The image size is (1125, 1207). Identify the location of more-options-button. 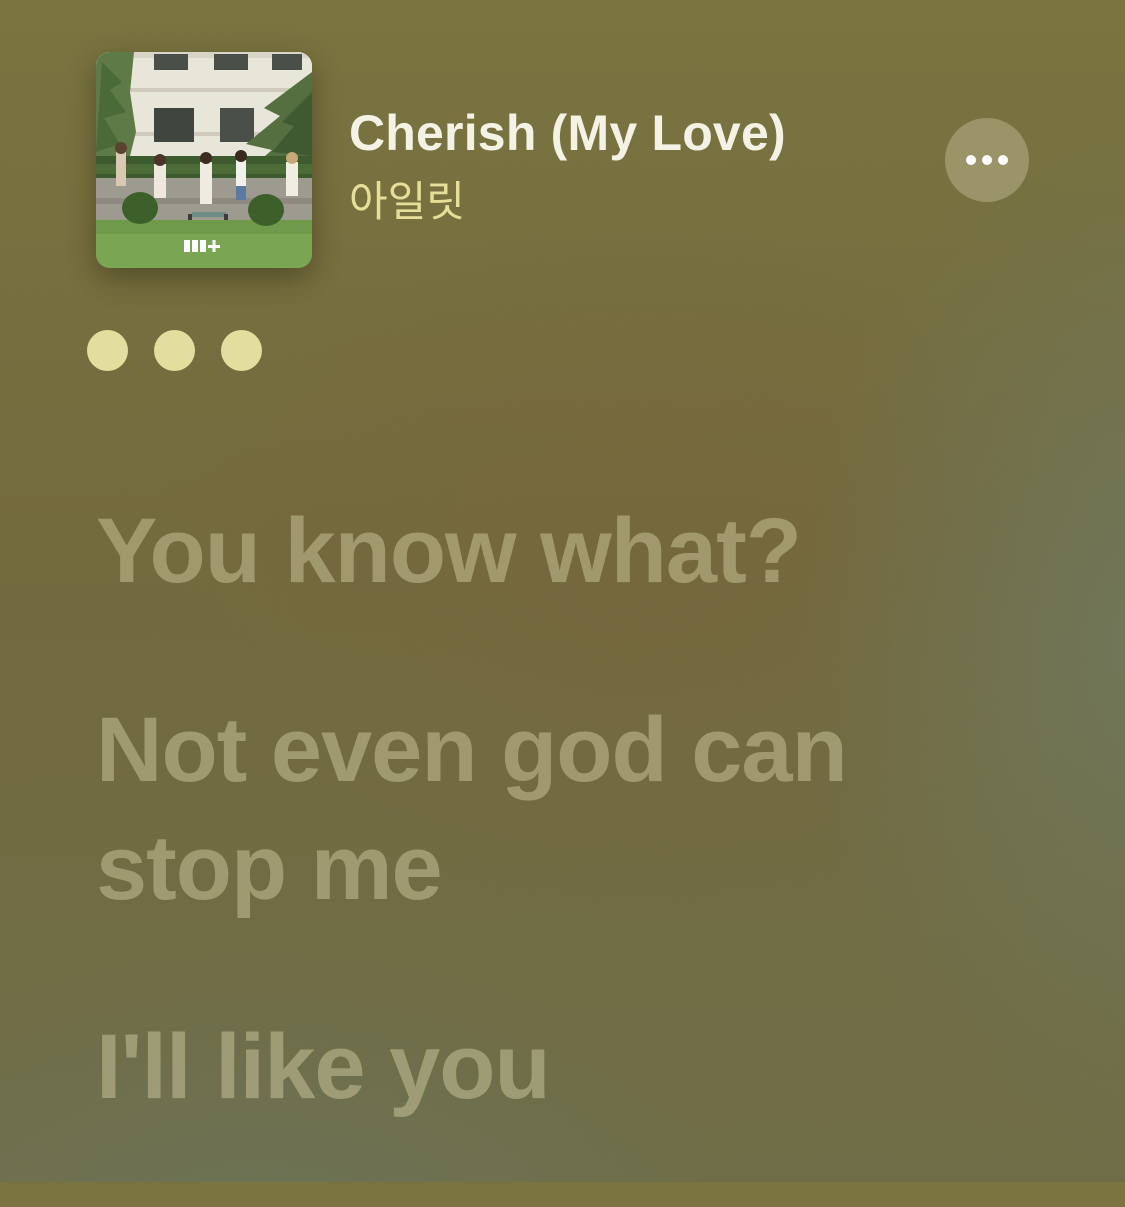
(987, 160).